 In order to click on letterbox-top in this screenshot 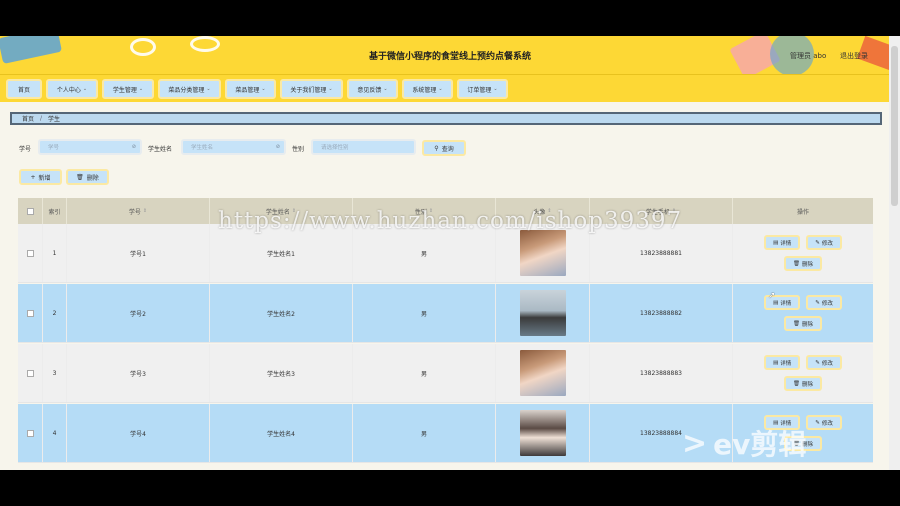, I will do `click(450, 18)`.